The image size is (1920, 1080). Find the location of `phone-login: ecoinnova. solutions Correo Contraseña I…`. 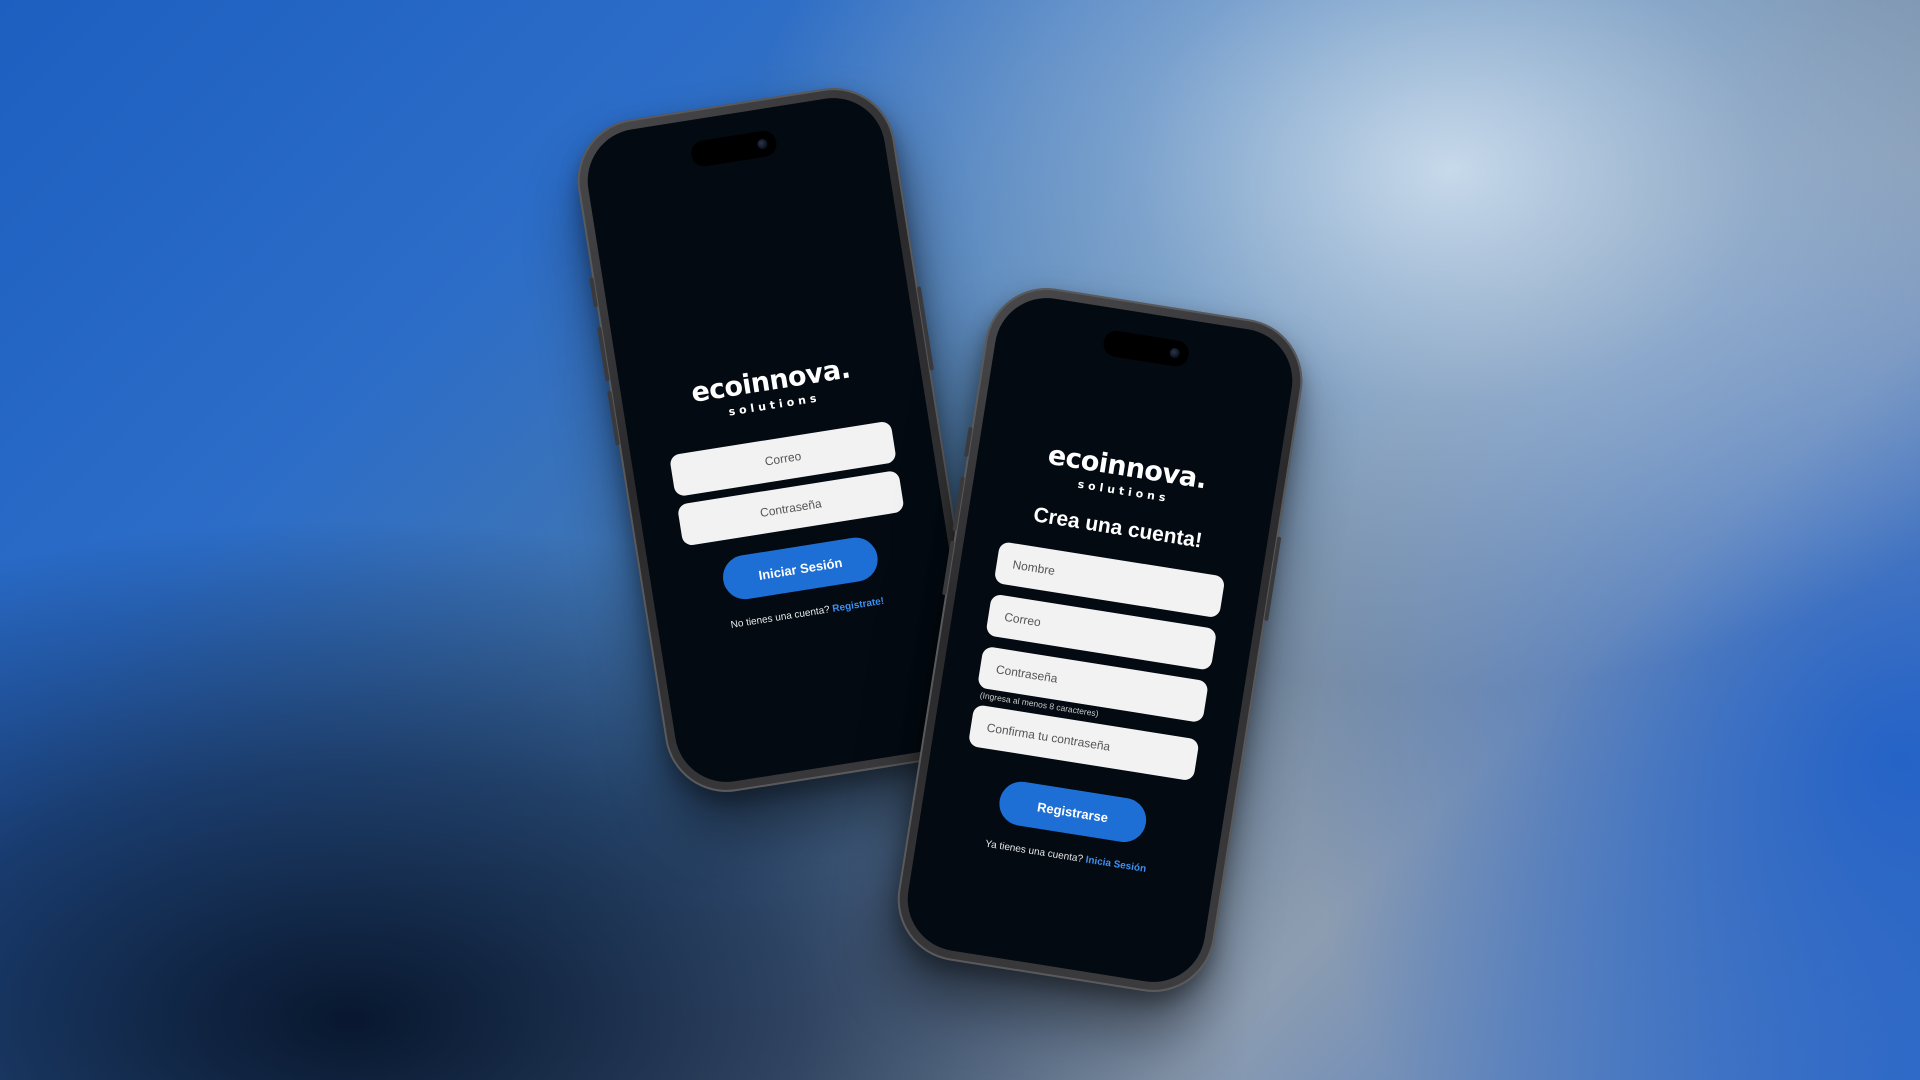

phone-login: ecoinnova. solutions Correo Contraseña I… is located at coordinates (780, 440).